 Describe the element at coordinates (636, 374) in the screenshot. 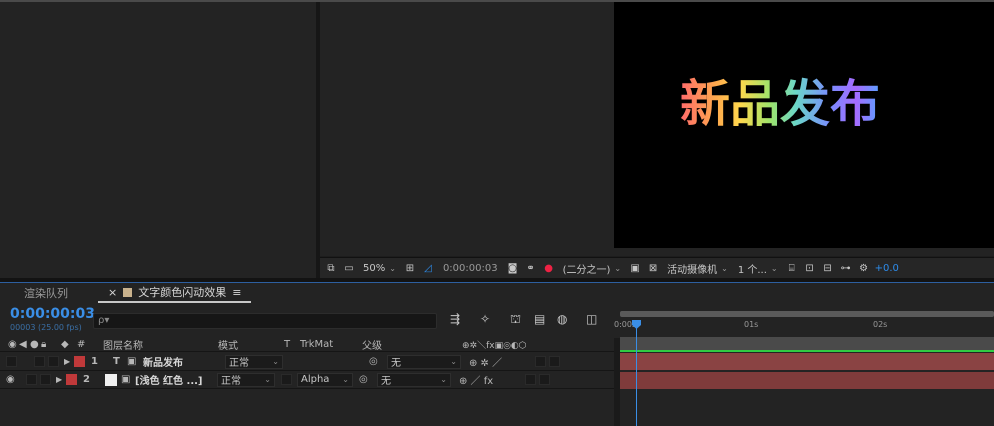

I see `playhead-line` at that location.